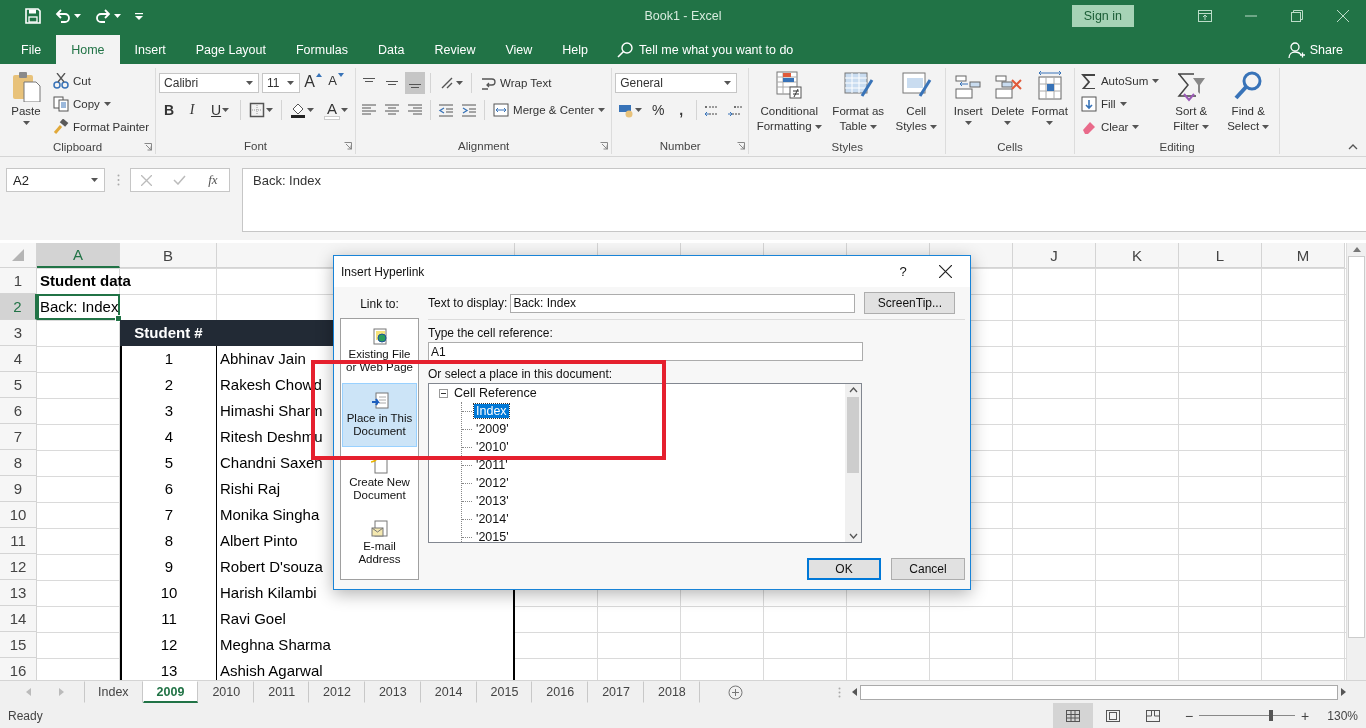 This screenshot has height=728, width=1366. I want to click on column-header: L, so click(1220, 255).